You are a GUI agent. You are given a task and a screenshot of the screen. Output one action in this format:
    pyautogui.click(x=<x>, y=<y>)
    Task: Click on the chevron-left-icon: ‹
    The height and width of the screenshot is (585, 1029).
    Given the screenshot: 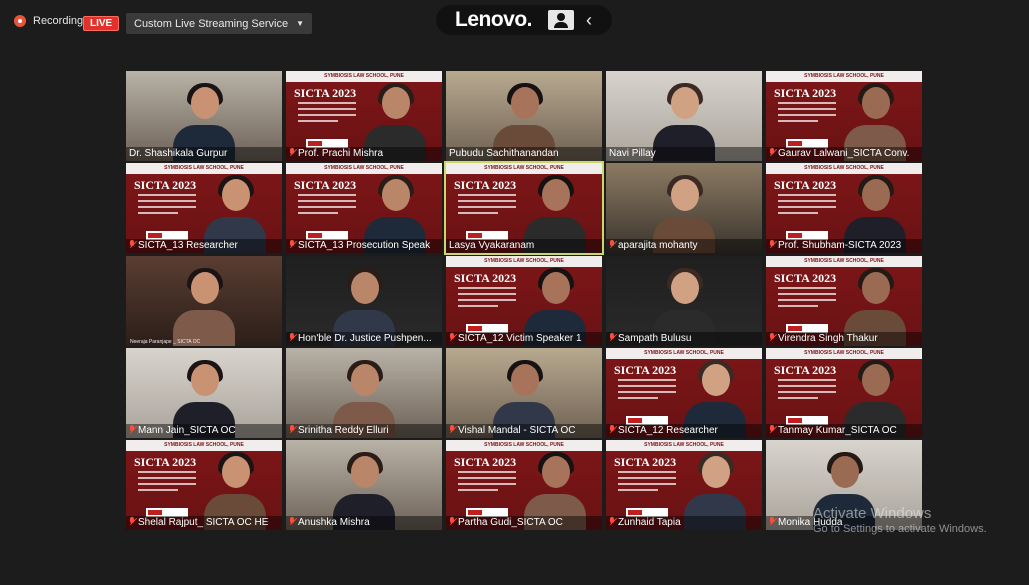 What is the action you would take?
    pyautogui.click(x=589, y=20)
    